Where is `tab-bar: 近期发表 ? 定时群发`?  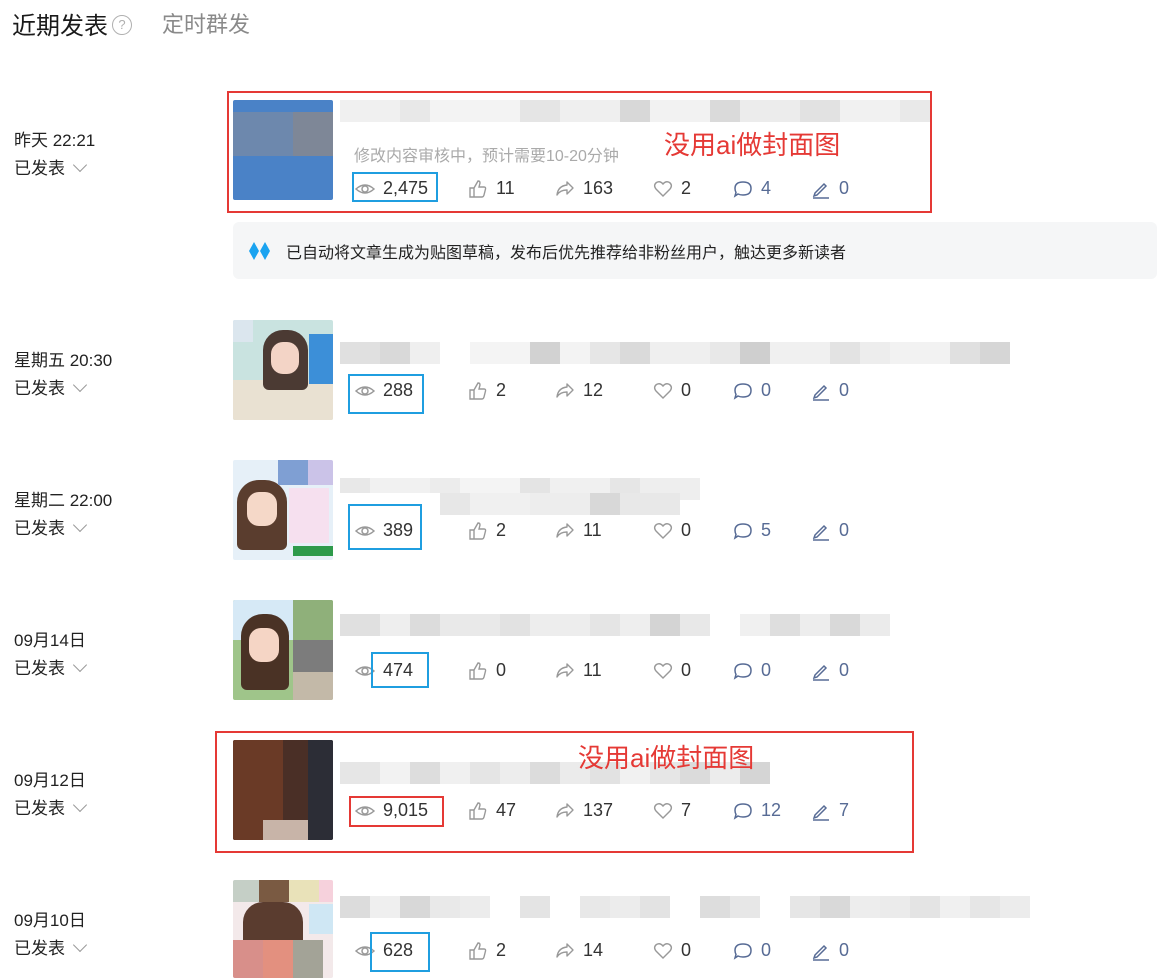 tab-bar: 近期发表 ? 定时群发 is located at coordinates (131, 23).